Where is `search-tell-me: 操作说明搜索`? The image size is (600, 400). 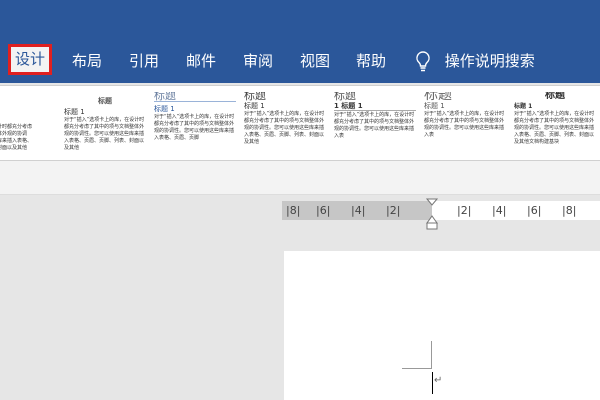
search-tell-me: 操作说明搜索 is located at coordinates (474, 61).